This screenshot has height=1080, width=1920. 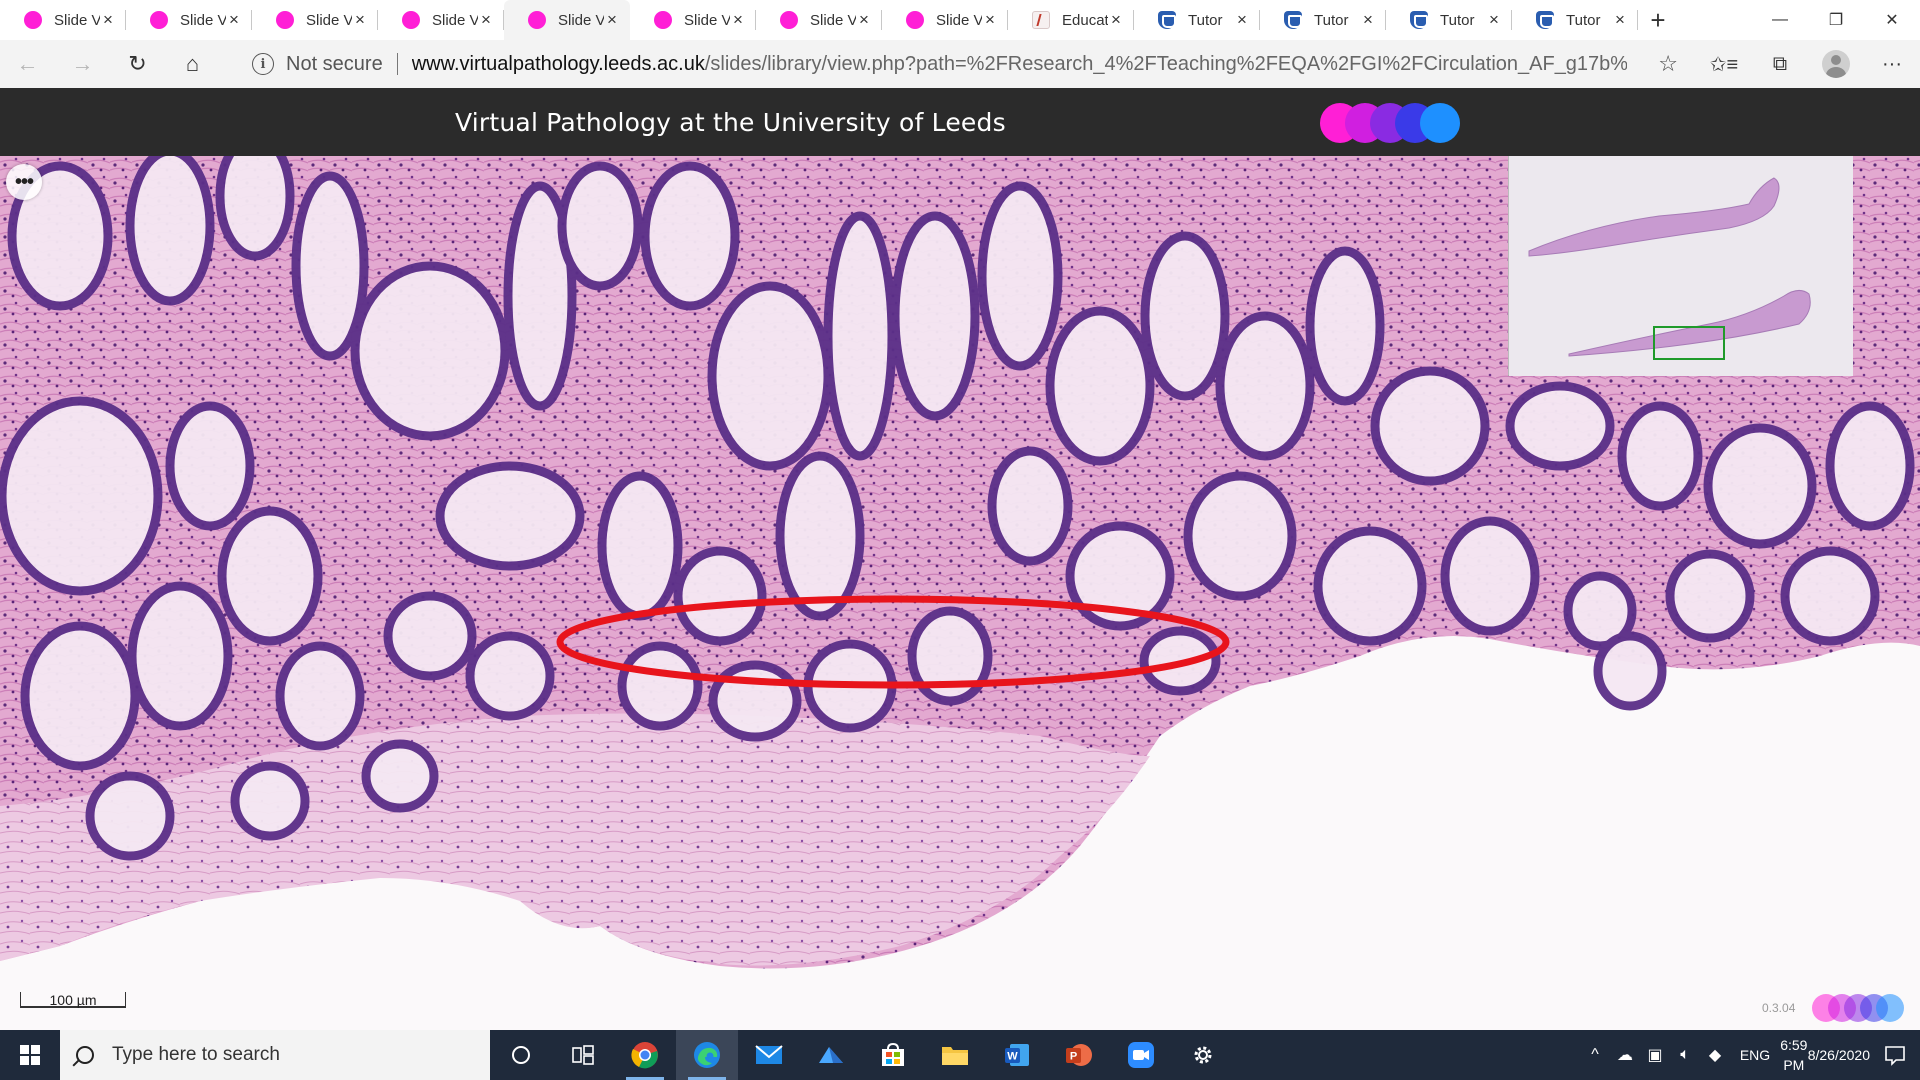 I want to click on viewer-menu-button: •••, so click(x=24, y=182).